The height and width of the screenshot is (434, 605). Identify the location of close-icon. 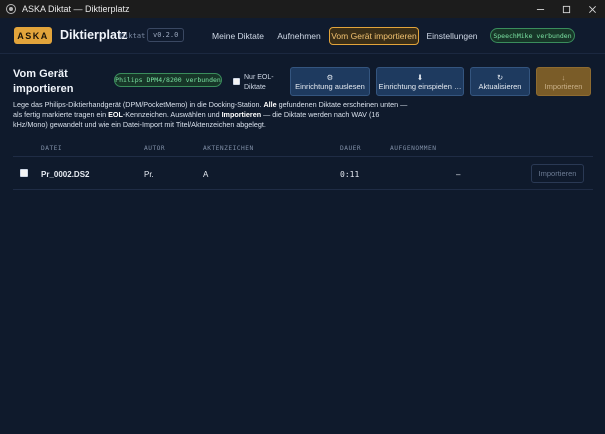
(592, 9).